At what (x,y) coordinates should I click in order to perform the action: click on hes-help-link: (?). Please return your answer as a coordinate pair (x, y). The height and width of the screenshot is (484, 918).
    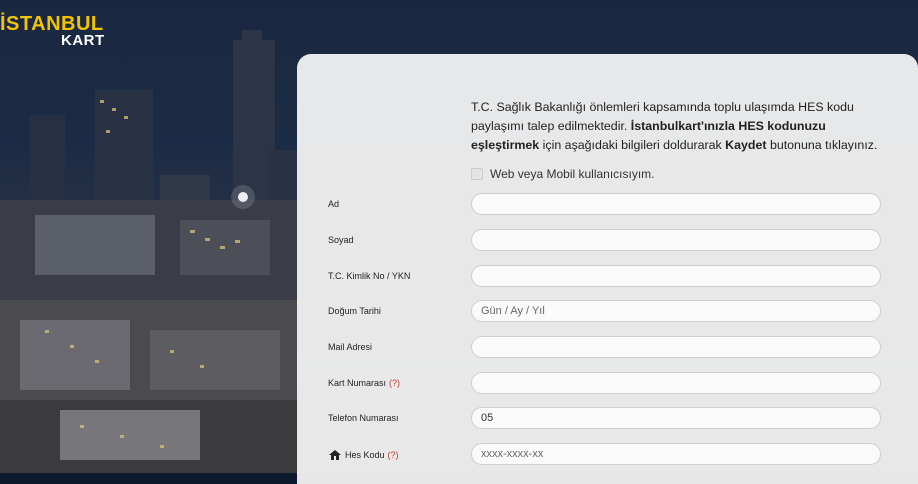
    Looking at the image, I should click on (393, 455).